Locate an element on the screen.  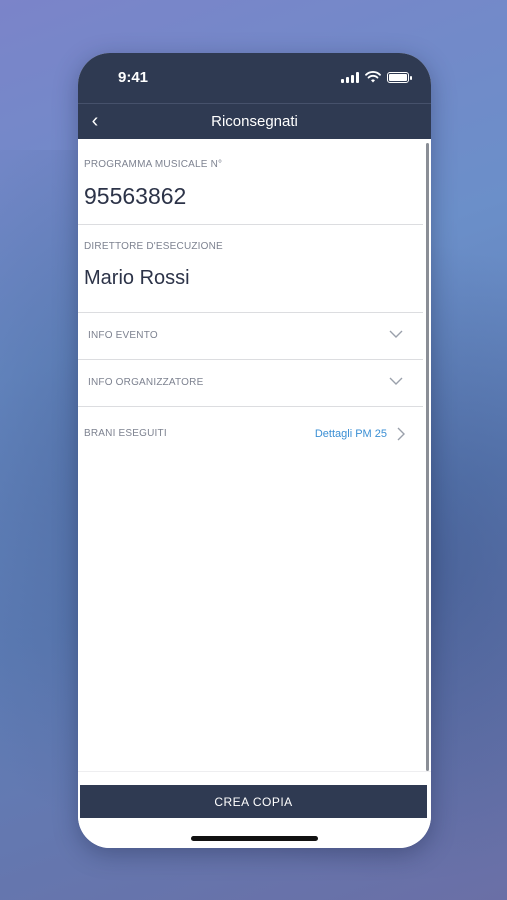
organizer-info-accordion: INFO ORGANIZZATORE is located at coordinates (250, 383).